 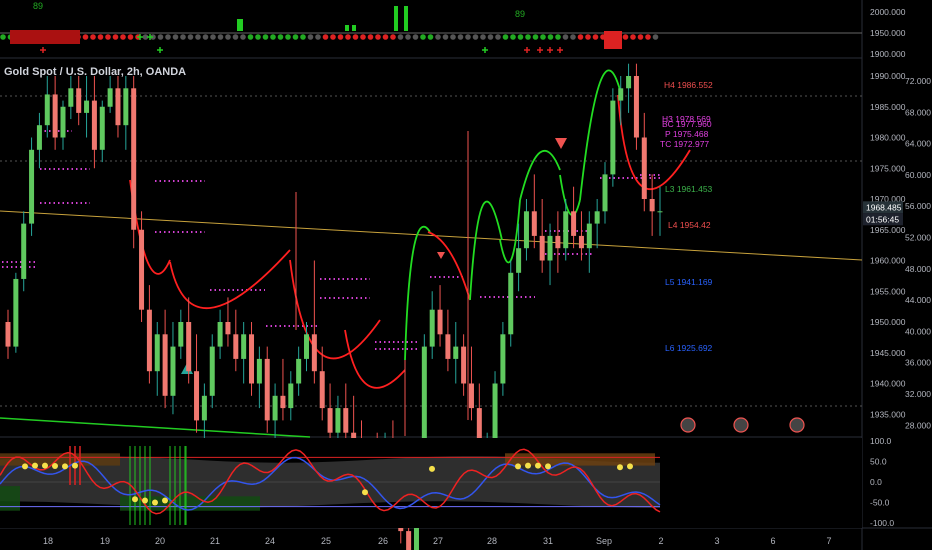 I want to click on osc-tick-label: 56.000, so click(x=918, y=206).